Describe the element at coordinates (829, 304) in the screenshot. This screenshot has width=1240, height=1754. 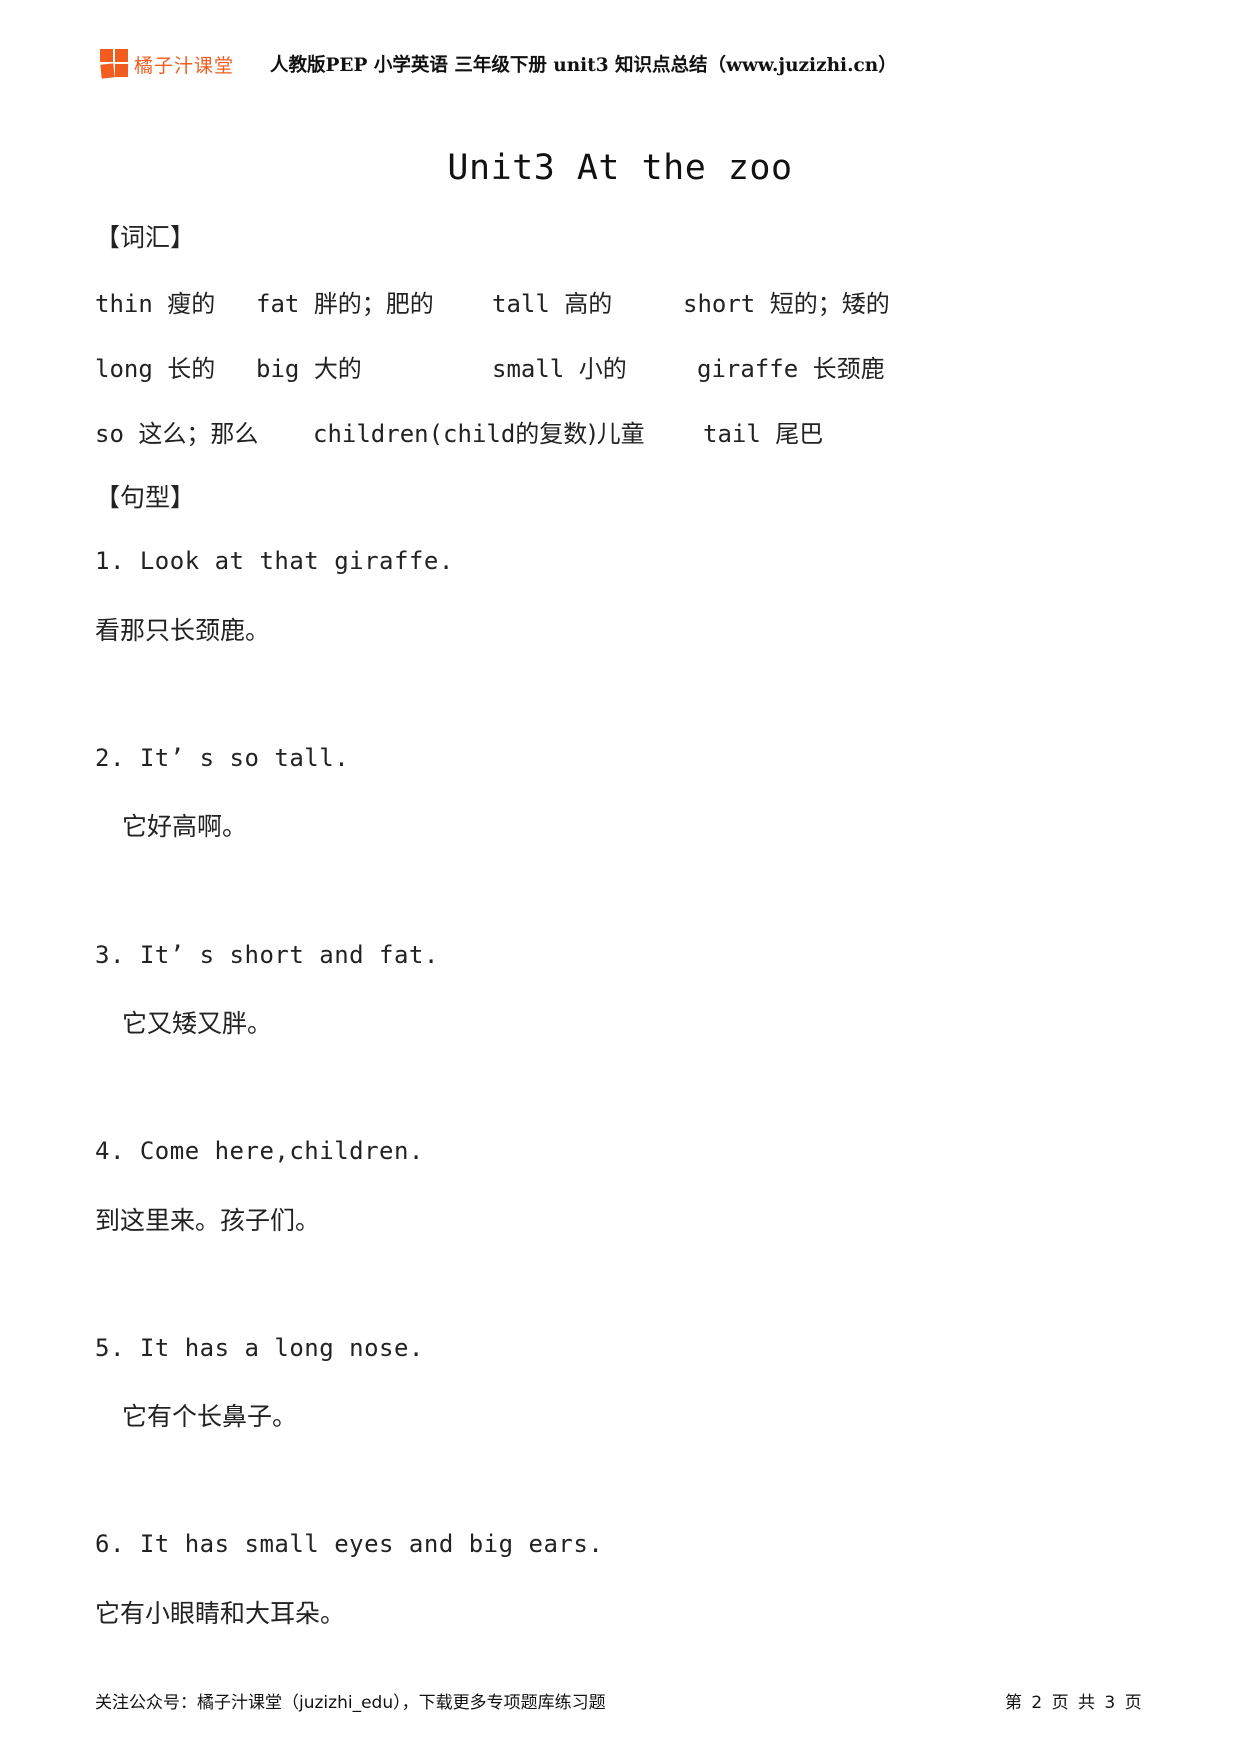
I see `vocab-cn: 短的；矮的` at that location.